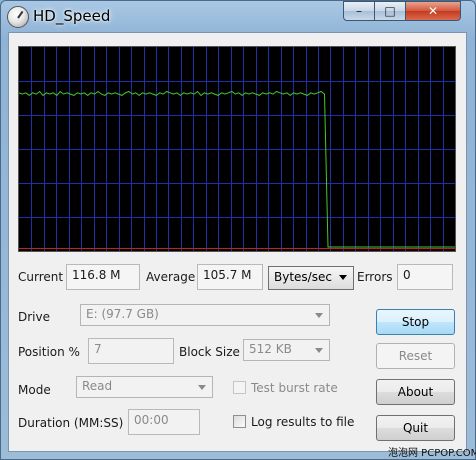  Describe the element at coordinates (303, 422) in the screenshot. I see `log-results-label: Log results to file` at that location.